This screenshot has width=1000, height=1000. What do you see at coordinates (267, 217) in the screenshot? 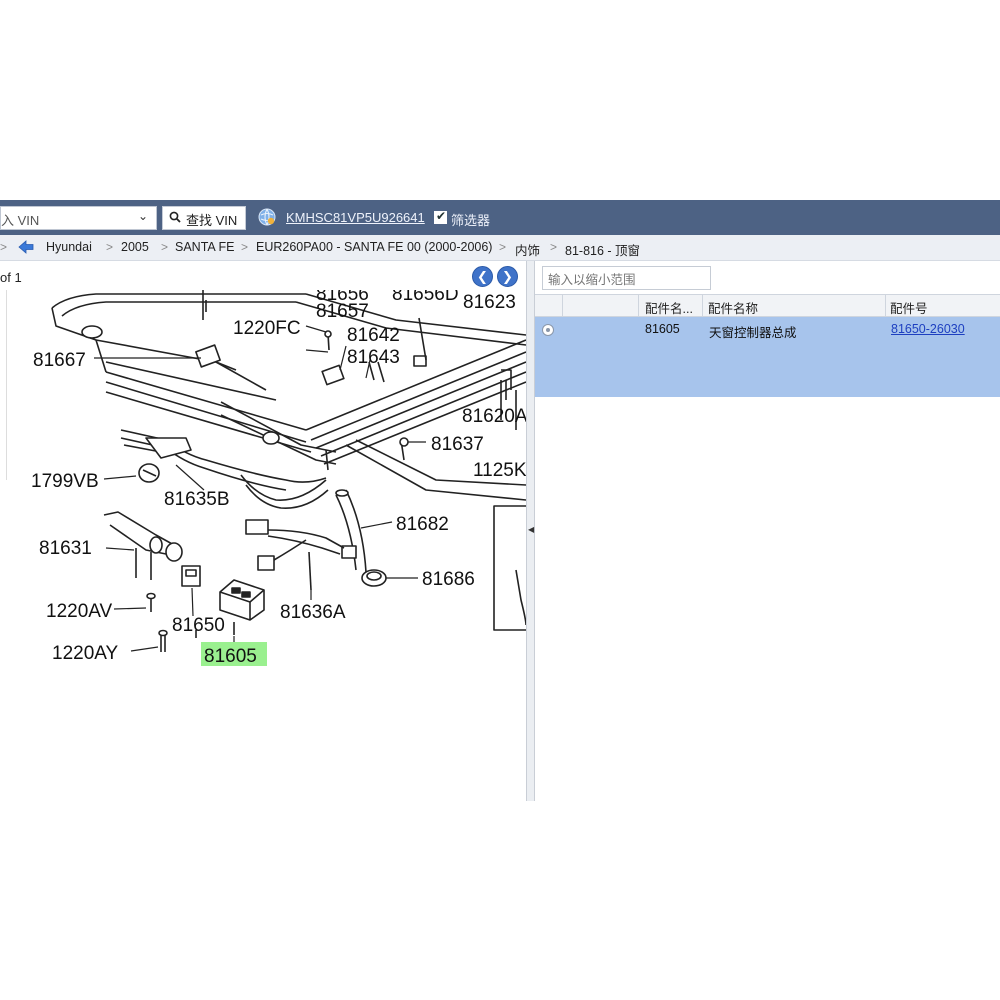
I see `vehicle-globe-icon` at bounding box center [267, 217].